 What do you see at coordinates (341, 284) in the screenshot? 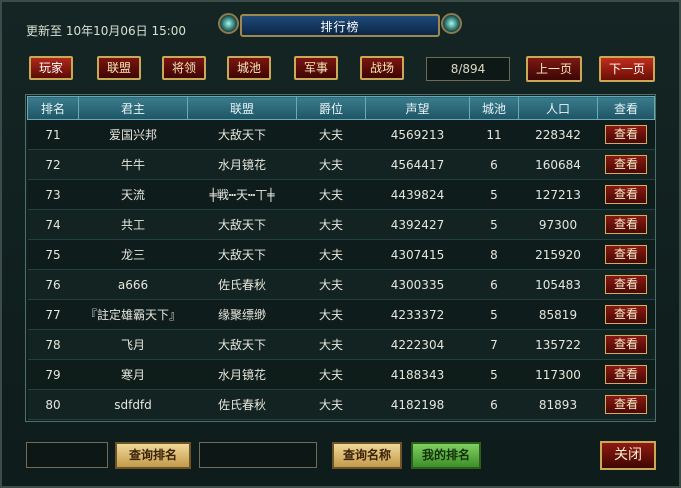
I see `table-row: 76 a666 佐氏春秋 大夫 4300335 6 105483 查看` at bounding box center [341, 284].